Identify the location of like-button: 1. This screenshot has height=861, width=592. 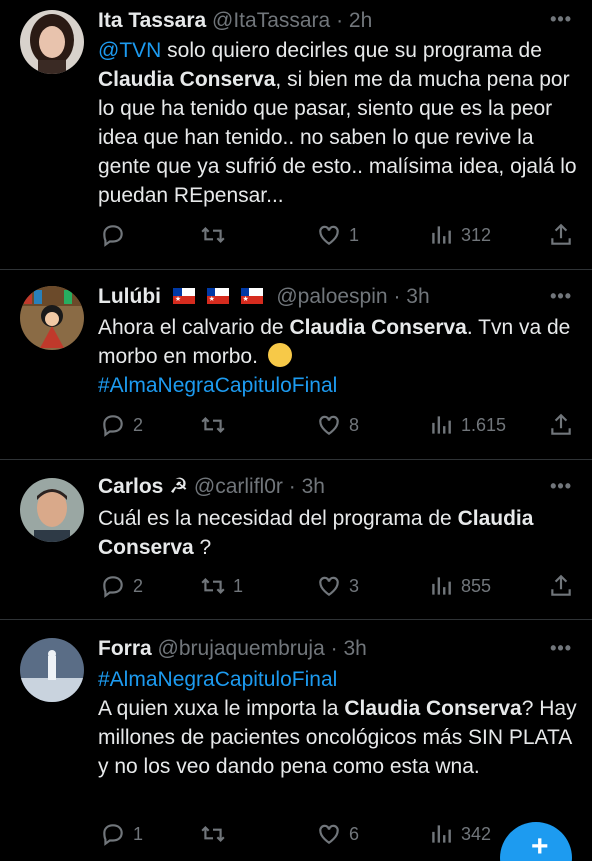
(337, 235).